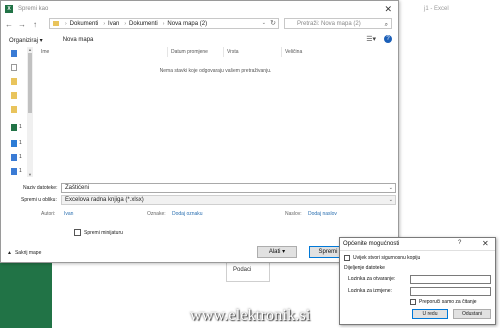  Describe the element at coordinates (113, 24) in the screenshot. I see `breadcrumb-item: Ivan` at that location.